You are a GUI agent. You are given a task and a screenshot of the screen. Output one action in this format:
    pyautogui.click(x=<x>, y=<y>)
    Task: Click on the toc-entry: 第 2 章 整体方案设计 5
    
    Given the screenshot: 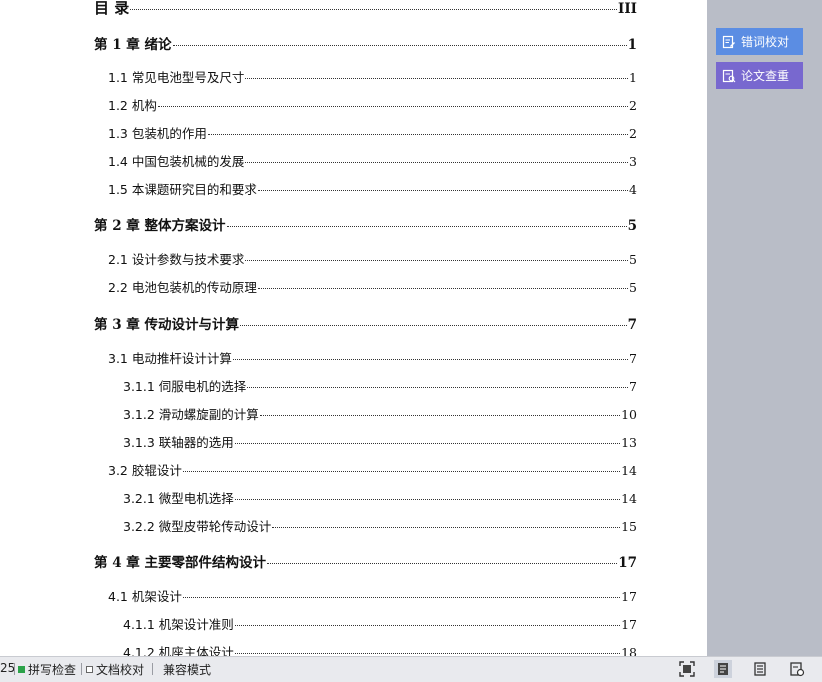 What is the action you would take?
    pyautogui.click(x=365, y=224)
    